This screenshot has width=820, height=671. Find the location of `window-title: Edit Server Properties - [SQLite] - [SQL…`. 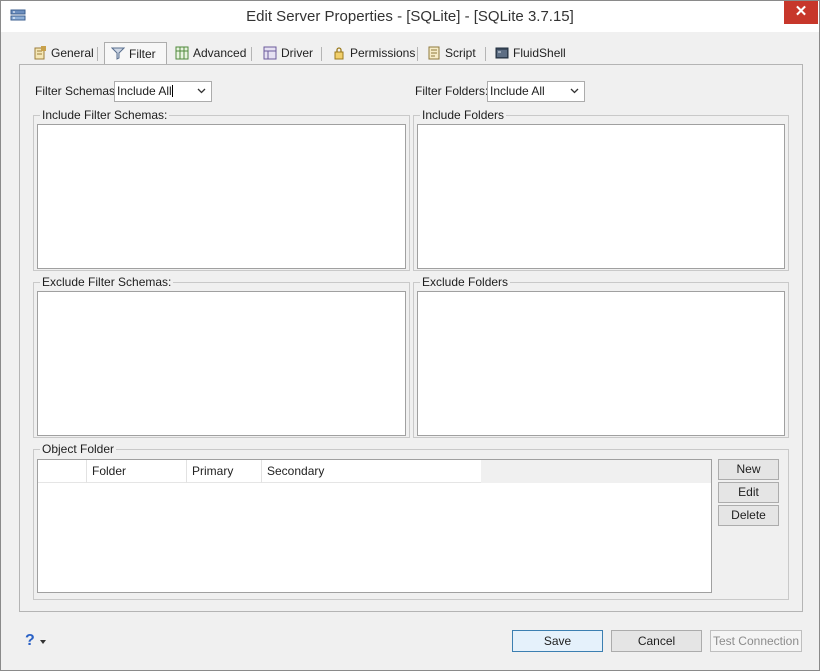

window-title: Edit Server Properties - [SQLite] - [SQL… is located at coordinates (410, 16).